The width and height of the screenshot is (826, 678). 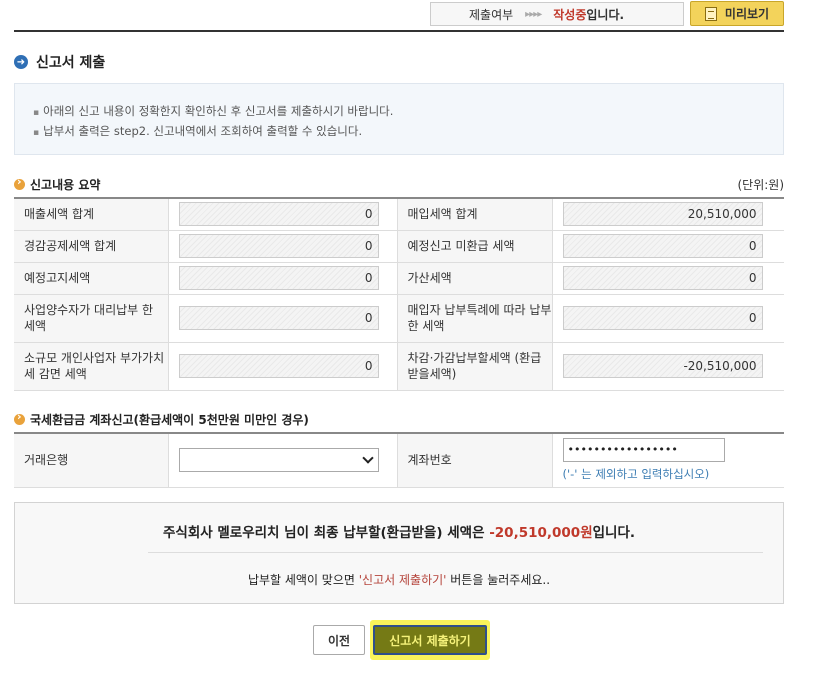 What do you see at coordinates (367, 458) in the screenshot?
I see `chevron-down-icon` at bounding box center [367, 458].